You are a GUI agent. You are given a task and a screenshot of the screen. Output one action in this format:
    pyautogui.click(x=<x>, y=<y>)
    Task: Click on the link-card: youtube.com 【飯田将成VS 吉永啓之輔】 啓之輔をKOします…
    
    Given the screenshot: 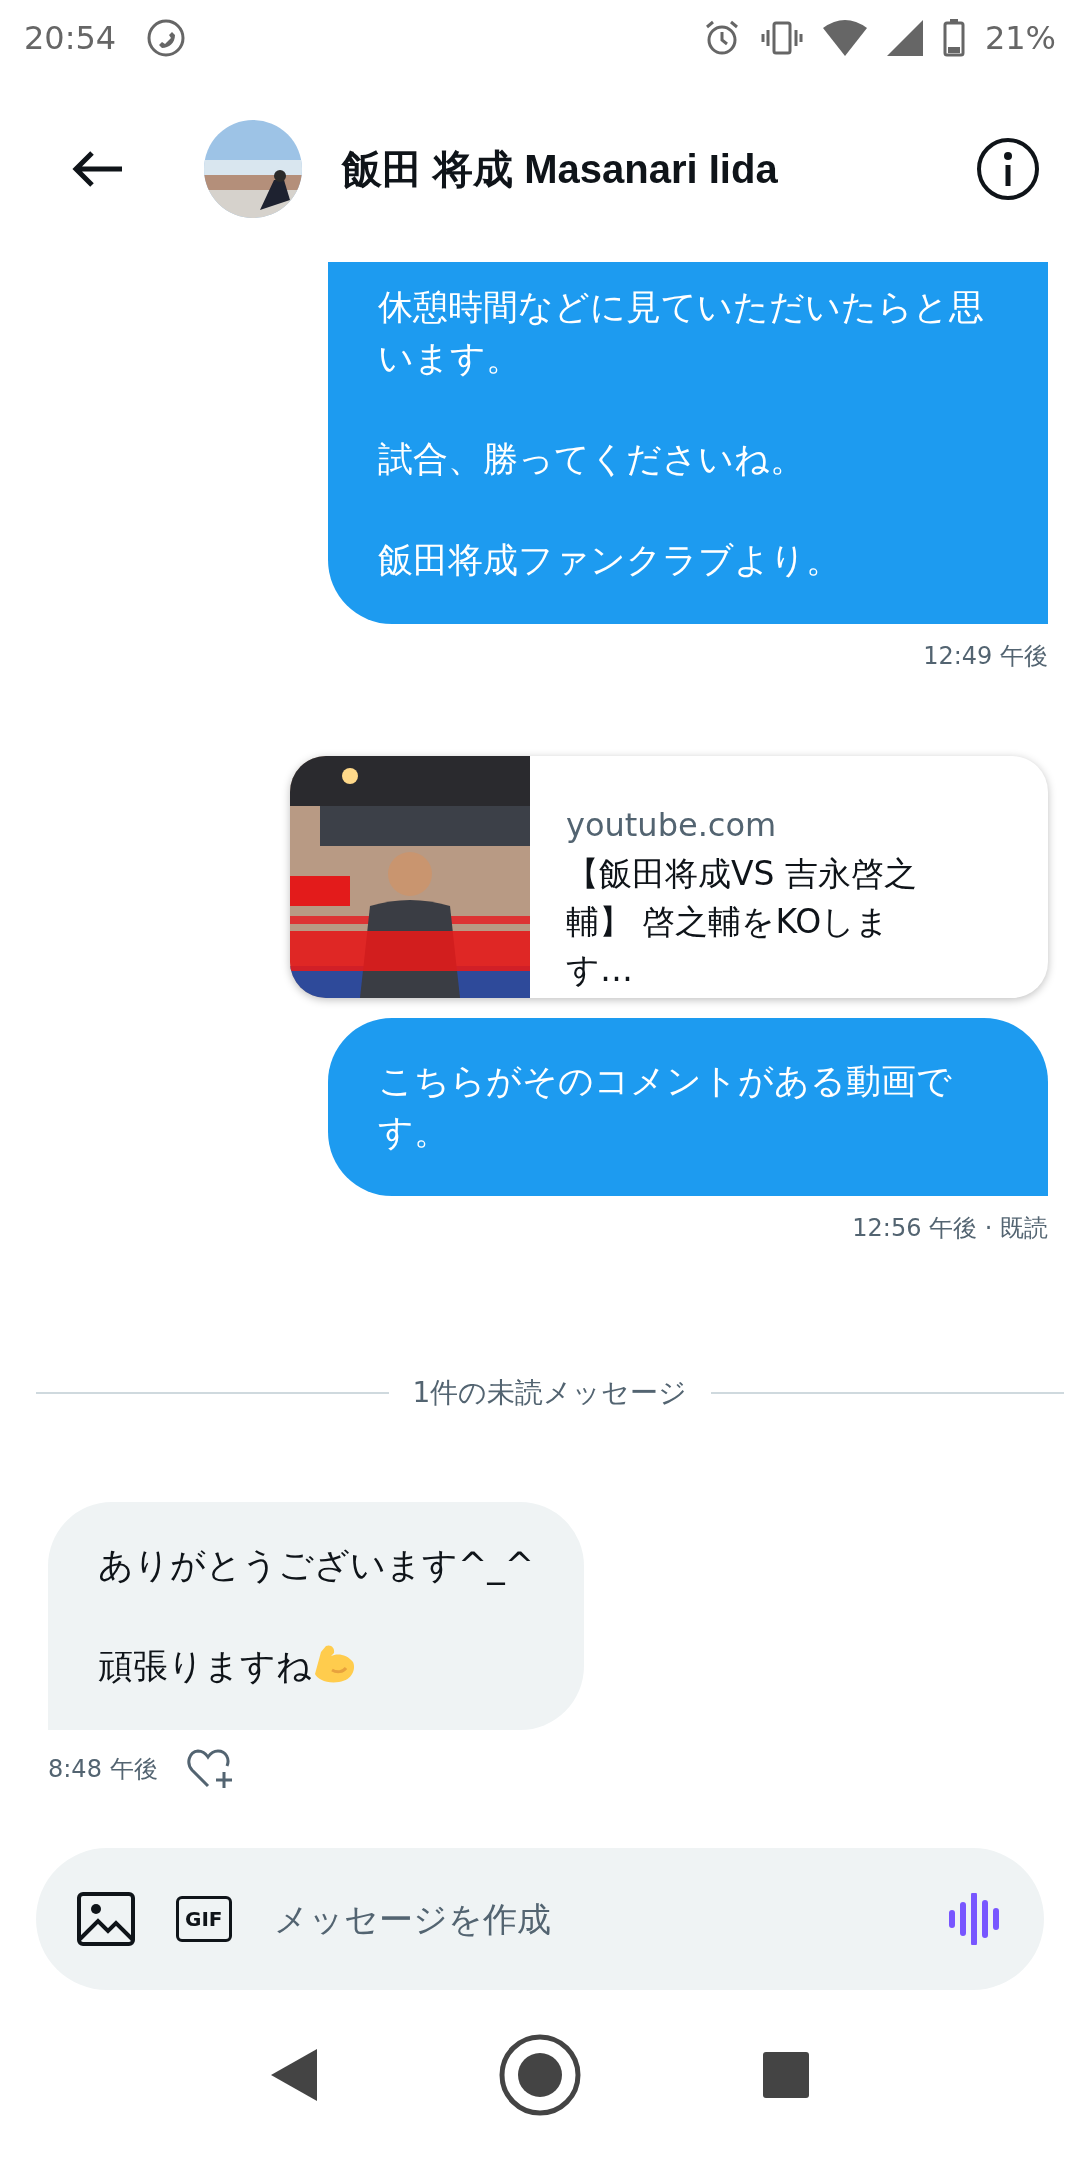 What is the action you would take?
    pyautogui.click(x=669, y=877)
    